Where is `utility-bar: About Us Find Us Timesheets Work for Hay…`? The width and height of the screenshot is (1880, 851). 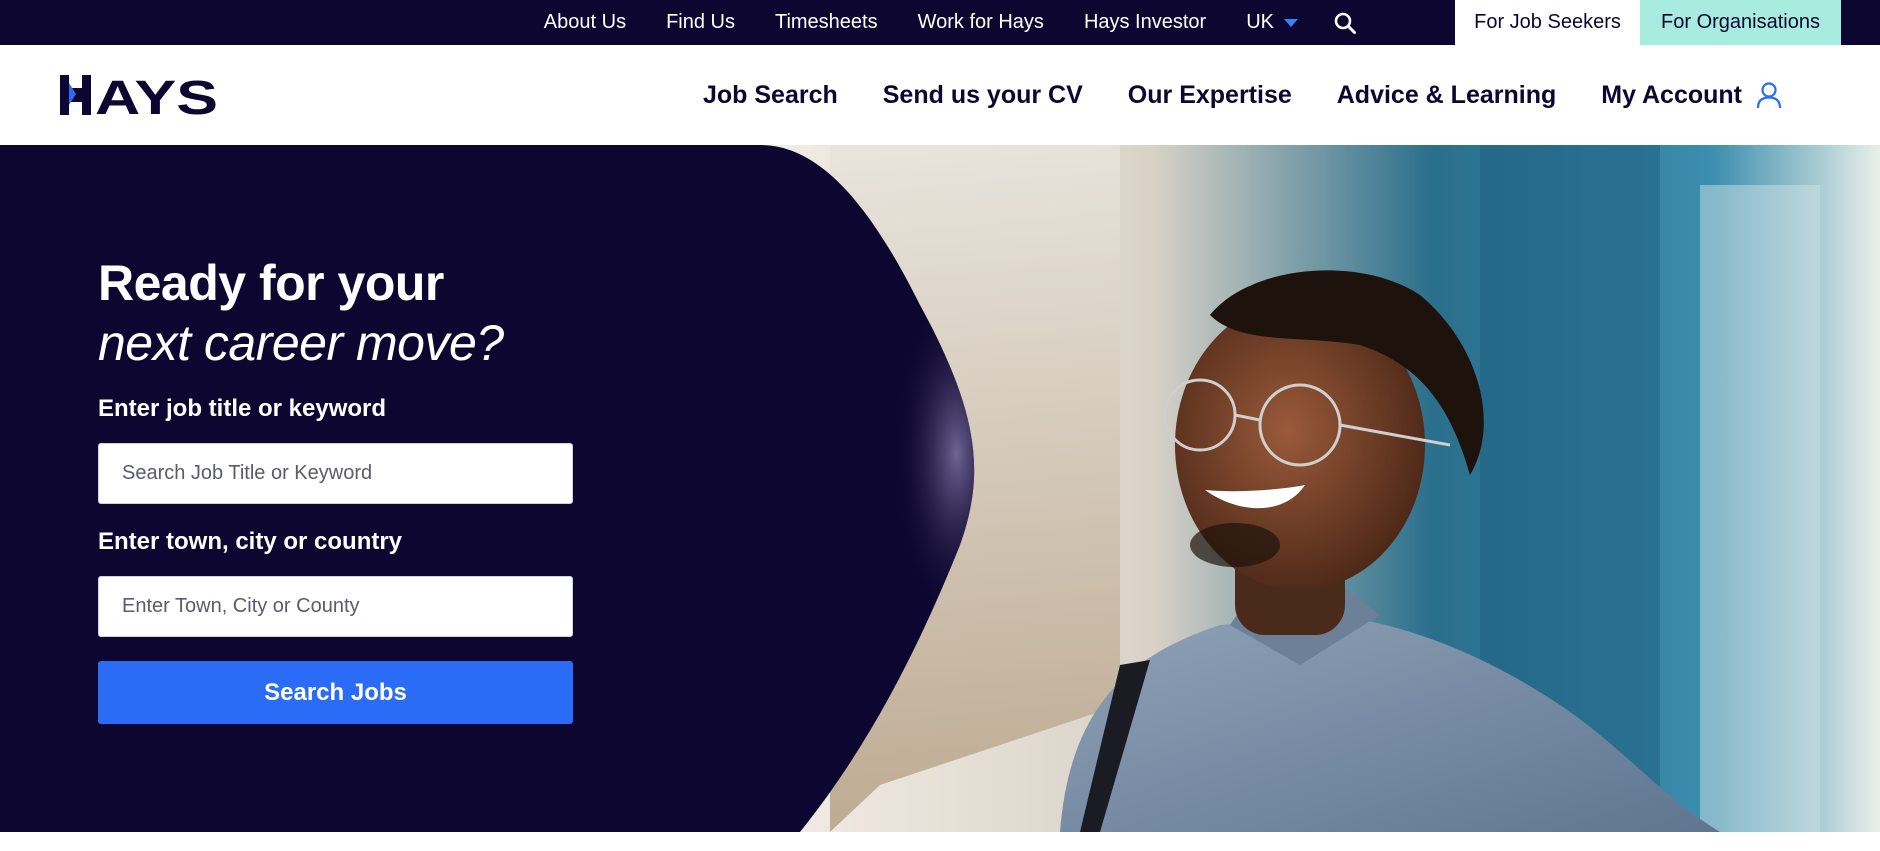 utility-bar: About Us Find Us Timesheets Work for Hay… is located at coordinates (940, 22).